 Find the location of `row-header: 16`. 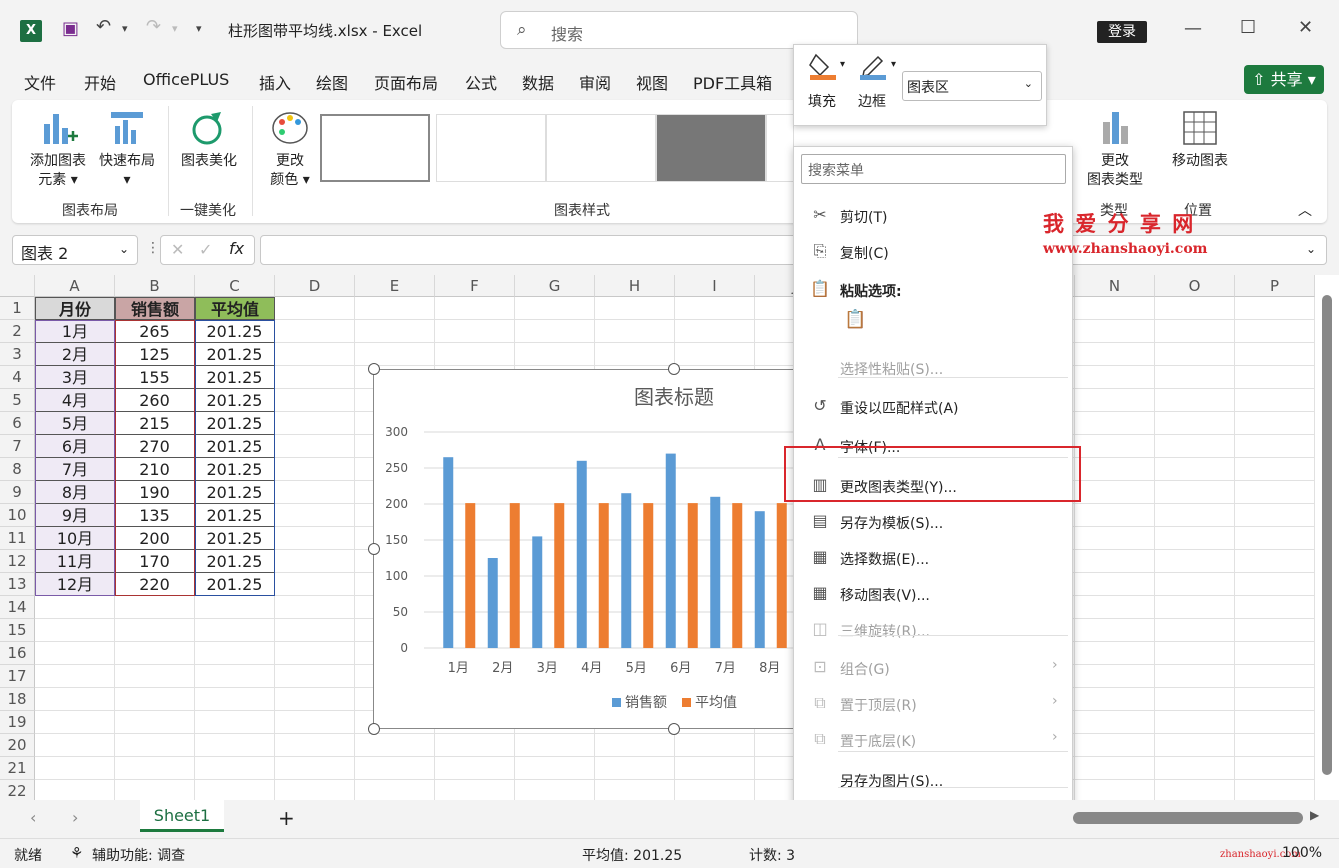

row-header: 16 is located at coordinates (17, 653).